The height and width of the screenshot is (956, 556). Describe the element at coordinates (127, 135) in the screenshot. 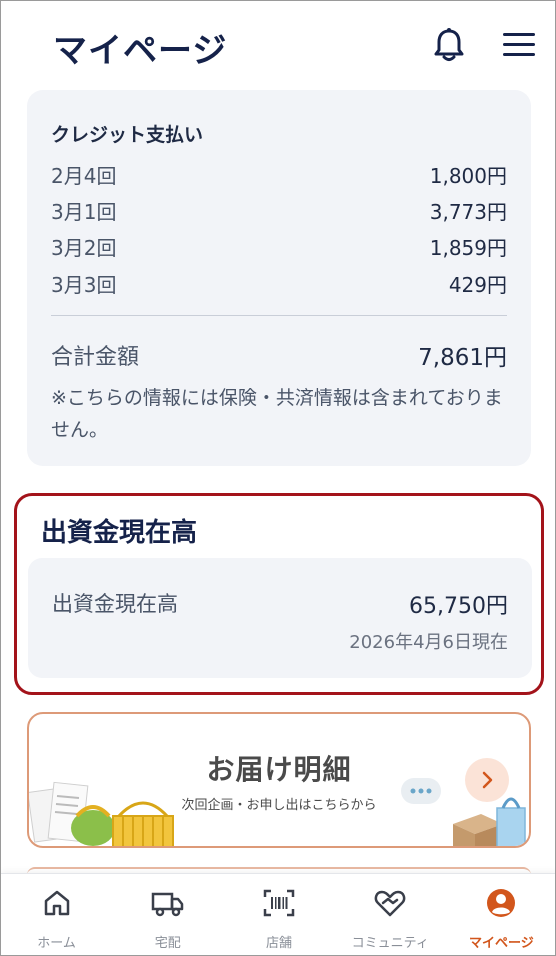

I see `credit-card-title: クレジット支払い` at that location.